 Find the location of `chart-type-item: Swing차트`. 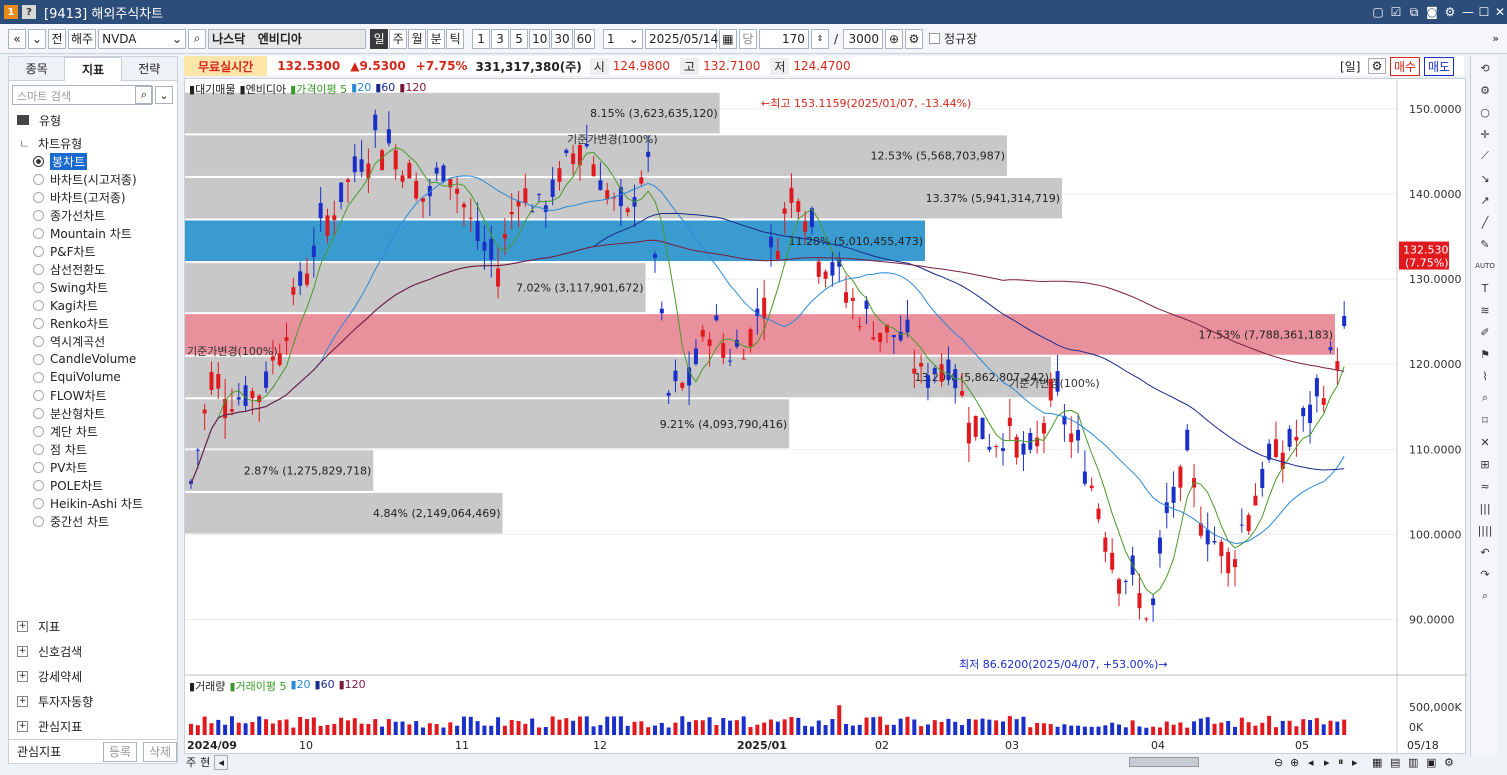

chart-type-item: Swing차트 is located at coordinates (70, 287).